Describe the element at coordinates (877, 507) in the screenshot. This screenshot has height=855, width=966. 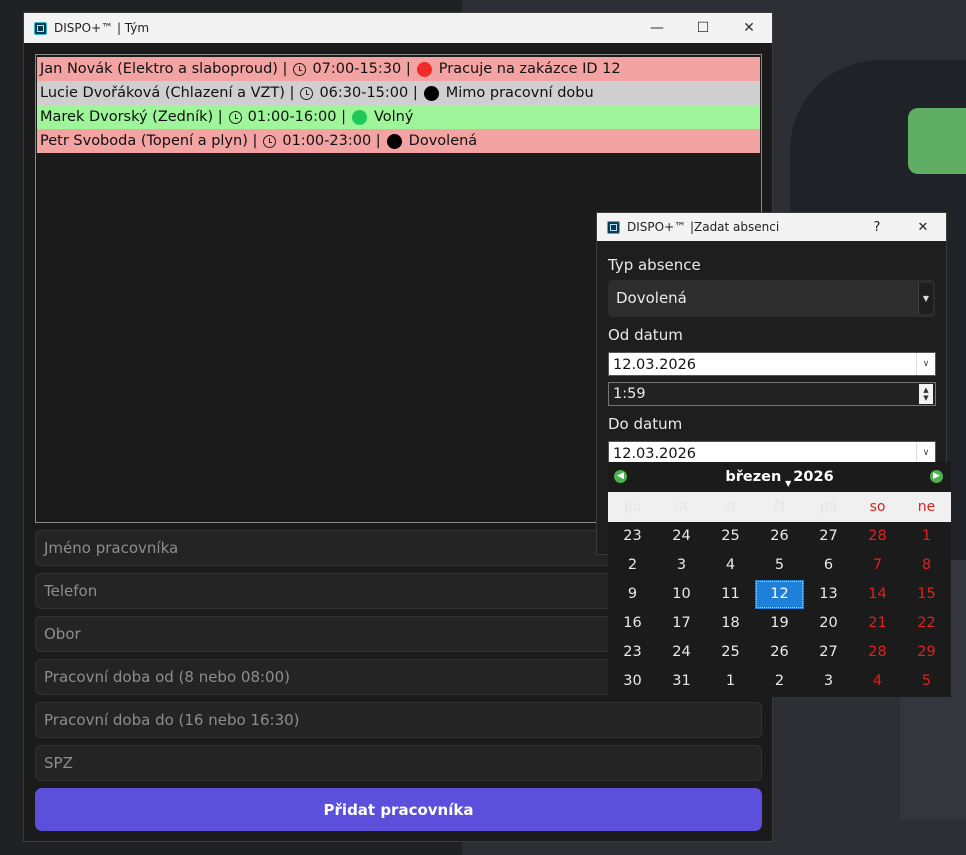
I see `weekday-label: so` at that location.